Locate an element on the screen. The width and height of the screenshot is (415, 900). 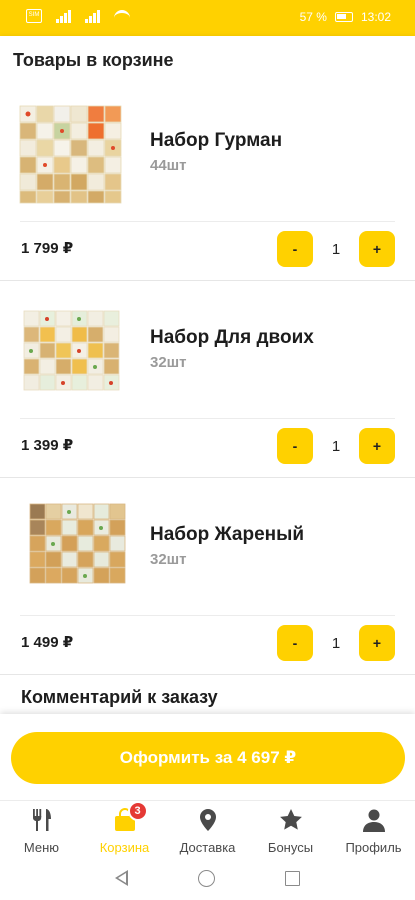
product-price: 1 799 ₽ is located at coordinates (47, 248).